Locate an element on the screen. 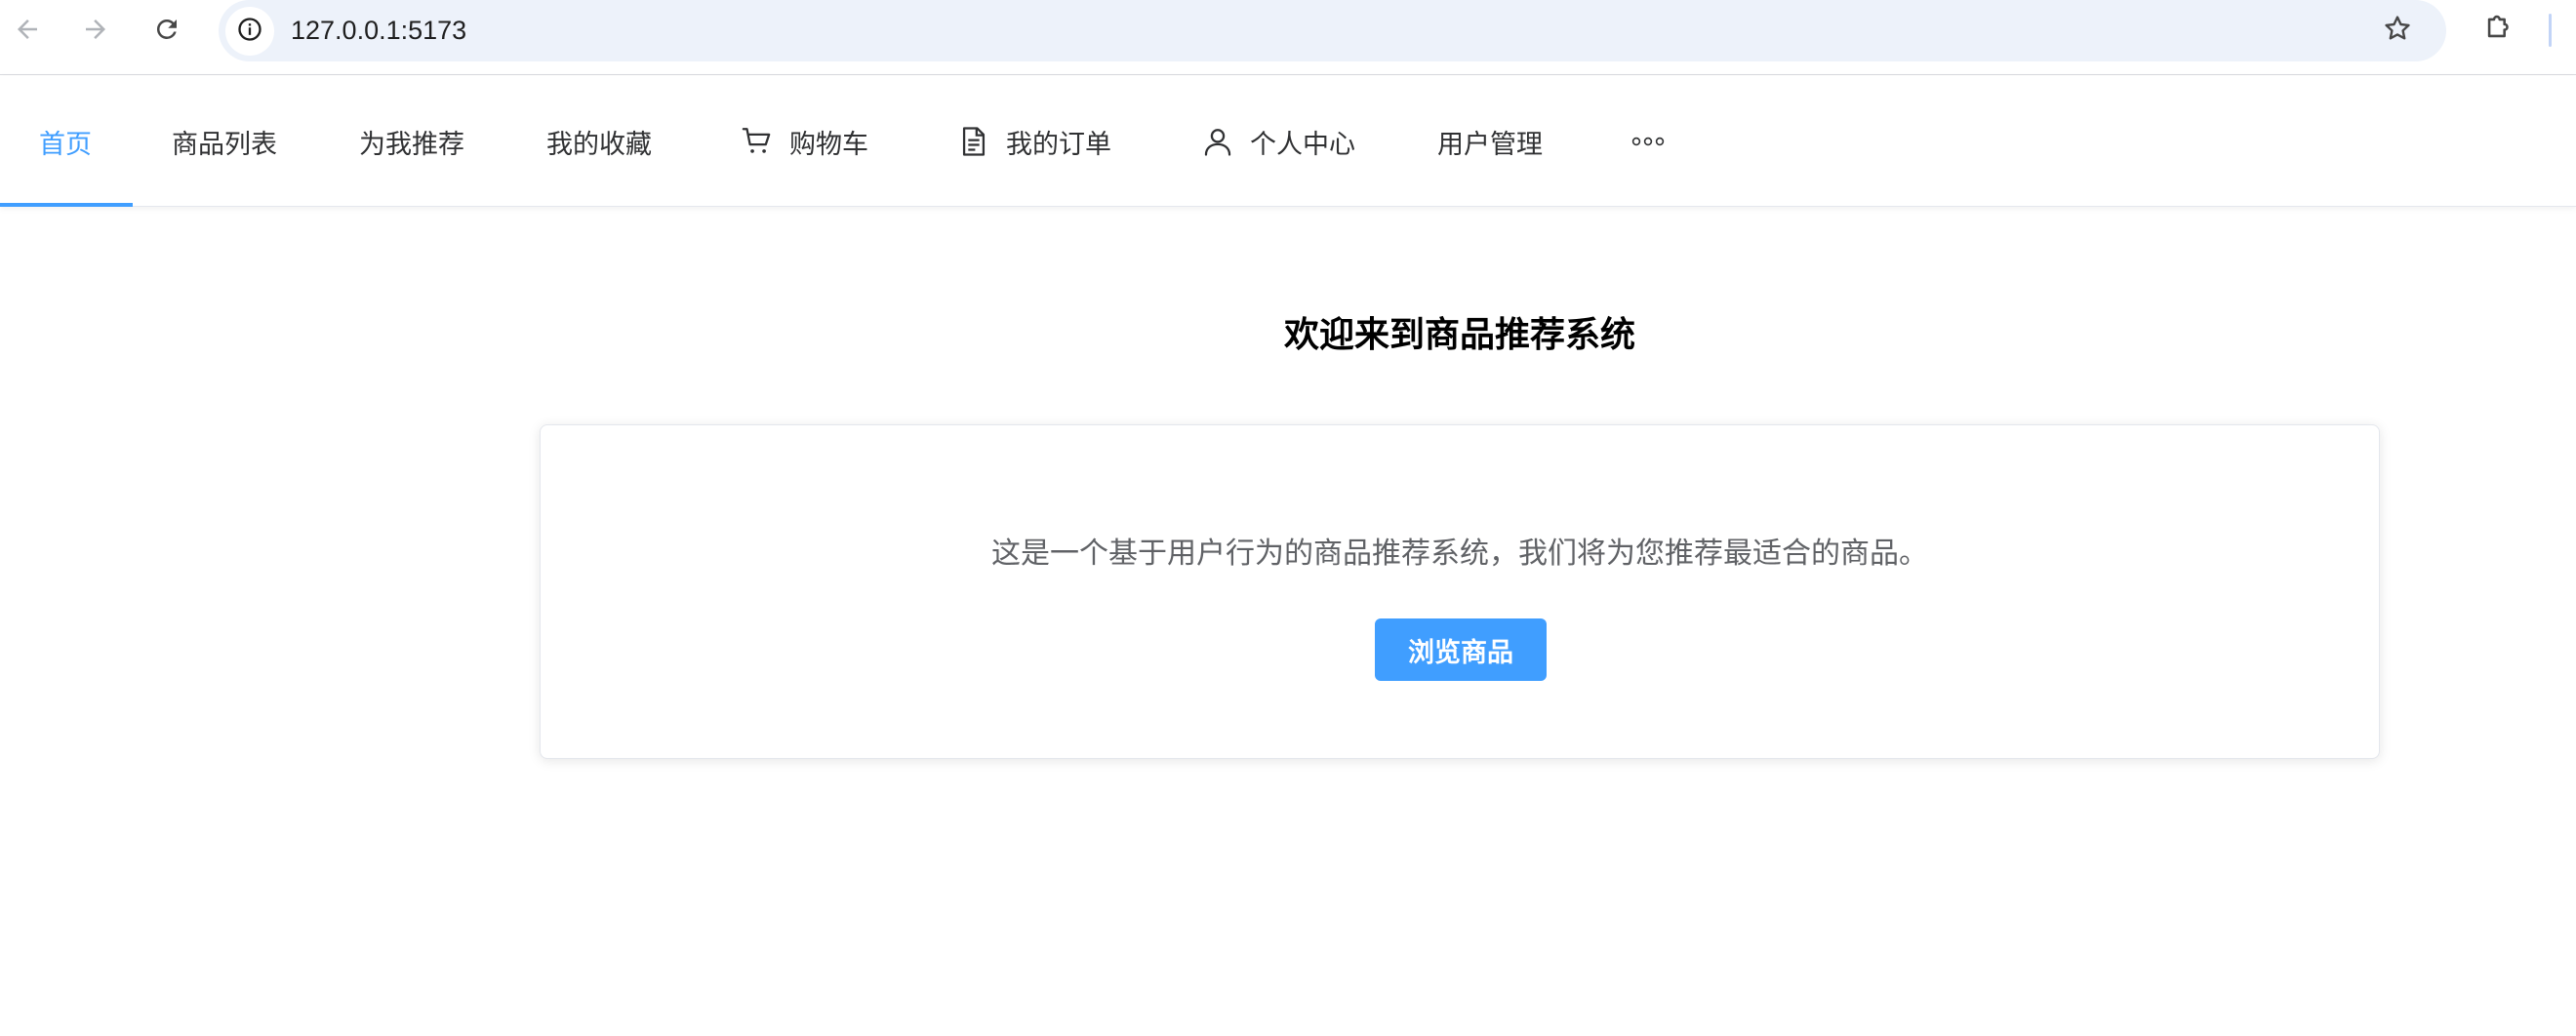 This screenshot has width=2576, height=1036. nav-item-home: 首页 is located at coordinates (65, 141).